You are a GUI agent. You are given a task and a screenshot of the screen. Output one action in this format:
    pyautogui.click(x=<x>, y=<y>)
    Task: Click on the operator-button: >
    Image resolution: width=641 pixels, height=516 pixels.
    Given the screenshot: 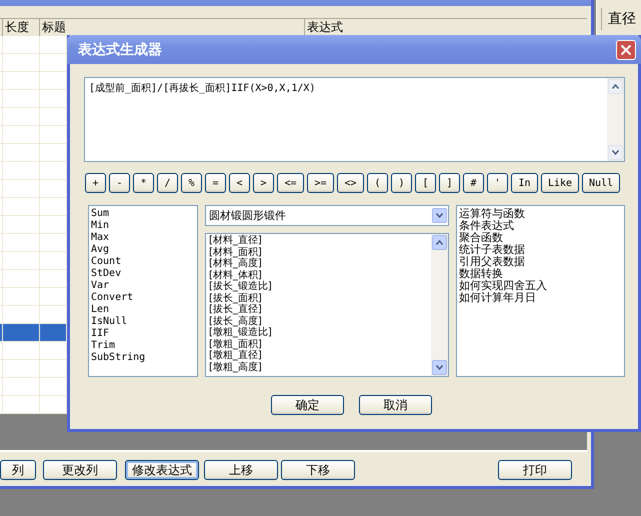 What is the action you would take?
    pyautogui.click(x=263, y=183)
    